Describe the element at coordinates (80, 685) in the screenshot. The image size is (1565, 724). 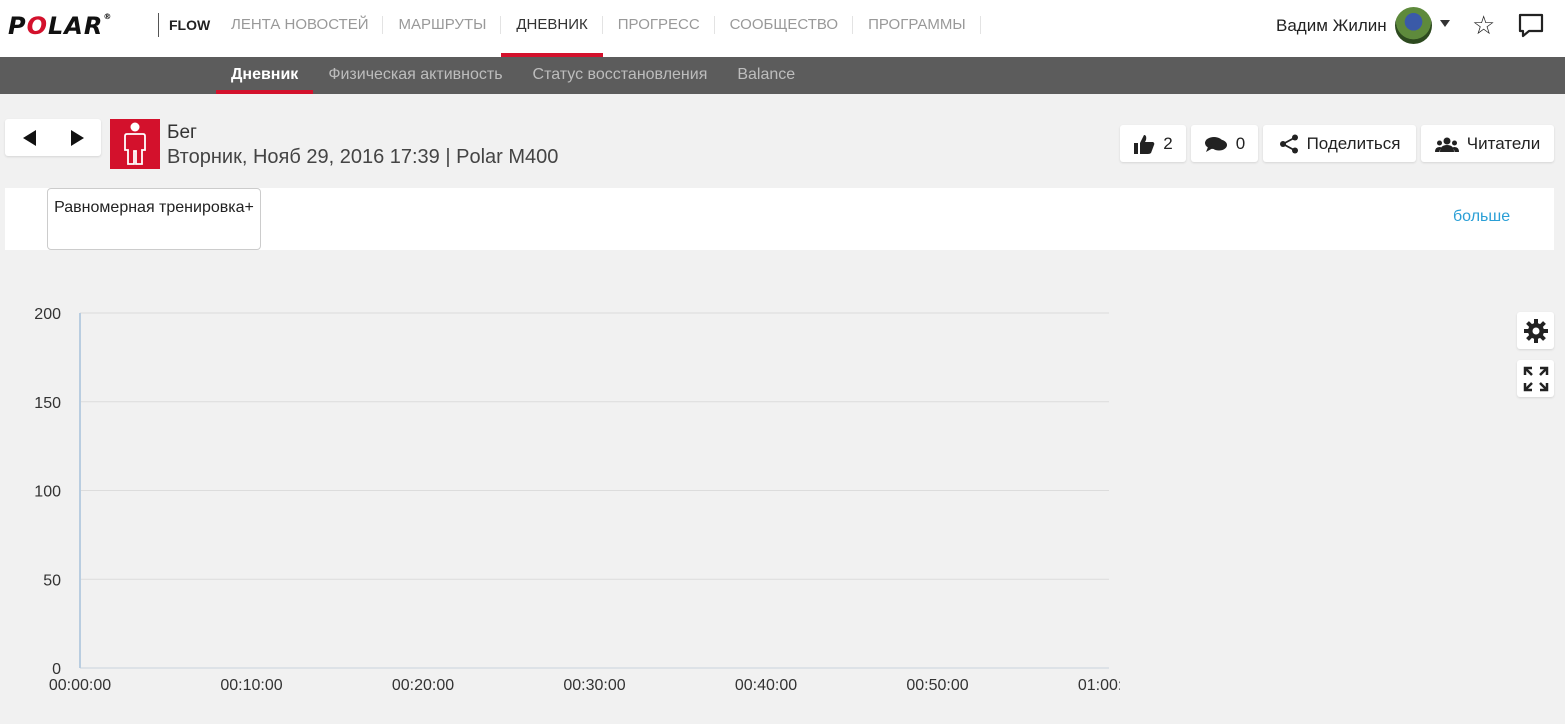
I see `x-tick-label: 00:00:00` at that location.